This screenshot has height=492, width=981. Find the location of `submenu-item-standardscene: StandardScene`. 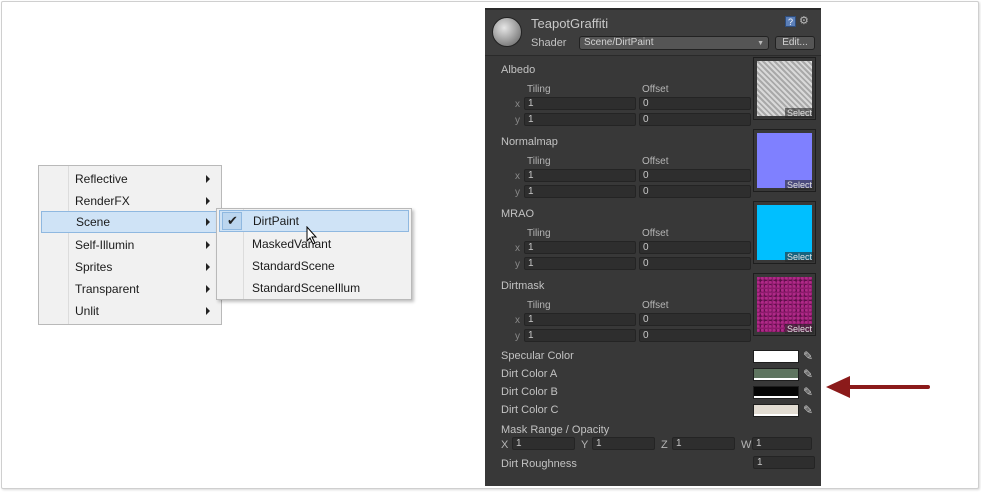

submenu-item-standardscene: StandardScene is located at coordinates (314, 266).